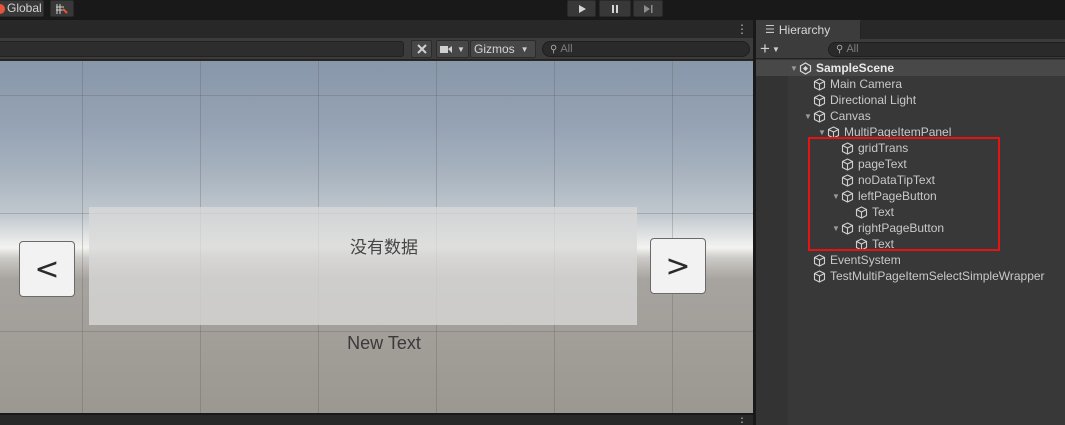  What do you see at coordinates (910, 68) in the screenshot?
I see `scene-row: ▼ SampleScene` at bounding box center [910, 68].